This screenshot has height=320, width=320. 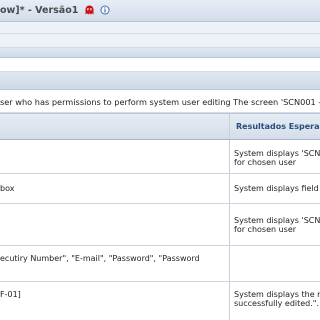 What do you see at coordinates (105, 10) in the screenshot?
I see `info-icon` at bounding box center [105, 10].